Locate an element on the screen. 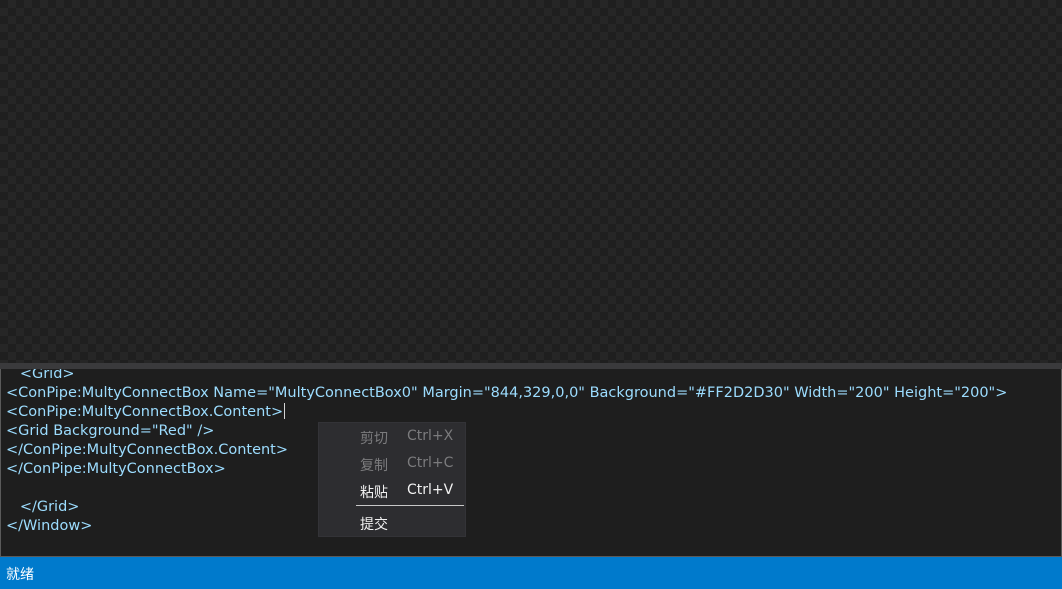  context-menu: 剪切 Ctrl+X 复制 Ctrl+C 粘贴 Ctrl+V 提交 is located at coordinates (392, 479).